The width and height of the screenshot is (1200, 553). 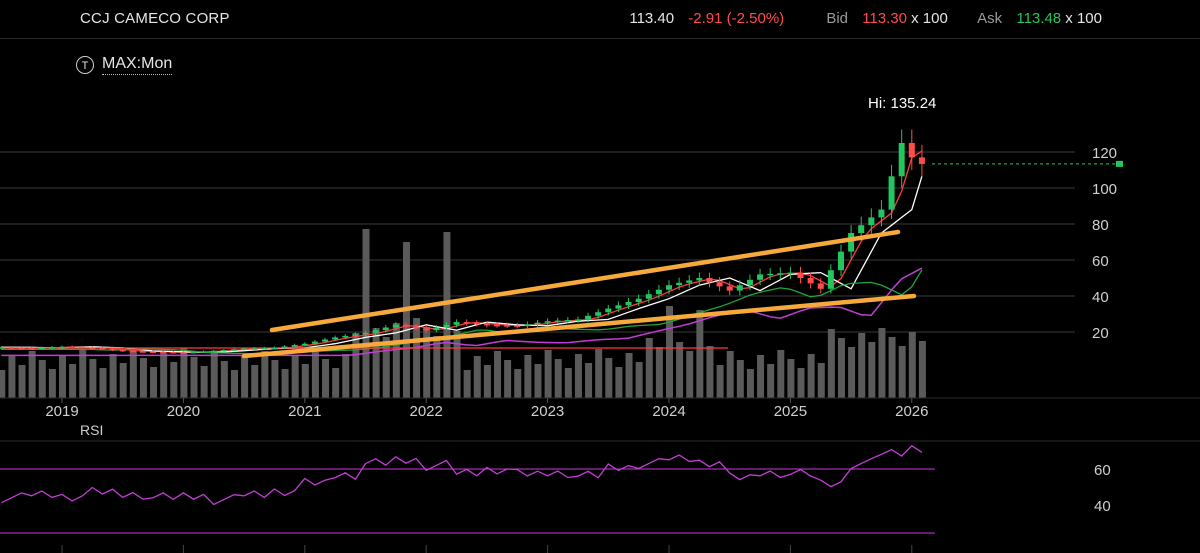 I want to click on rsi-tick-label: 40, so click(x=1102, y=506).